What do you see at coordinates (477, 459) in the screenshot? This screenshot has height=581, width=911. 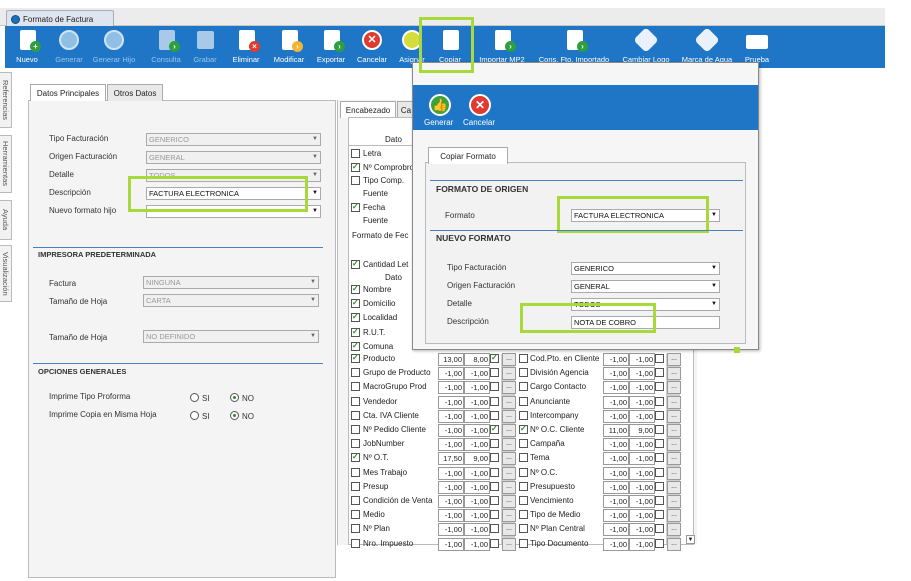 I see `row-value-y: 9,00` at bounding box center [477, 459].